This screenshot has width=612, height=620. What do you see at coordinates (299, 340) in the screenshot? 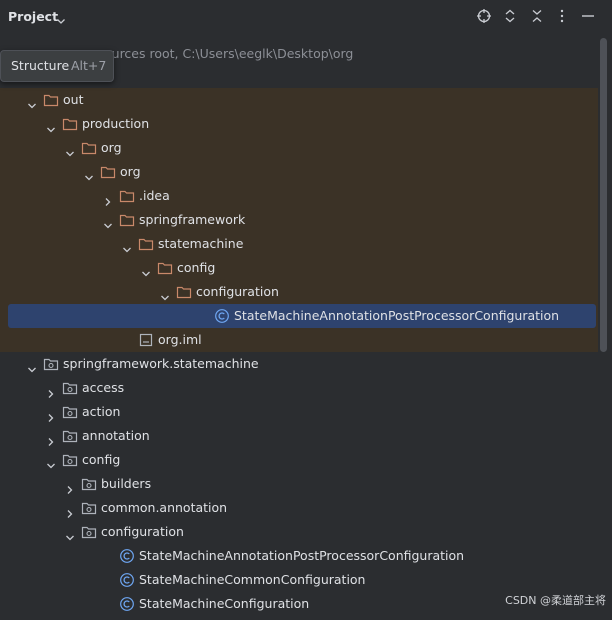
I see `tree-row: org.iml` at bounding box center [299, 340].